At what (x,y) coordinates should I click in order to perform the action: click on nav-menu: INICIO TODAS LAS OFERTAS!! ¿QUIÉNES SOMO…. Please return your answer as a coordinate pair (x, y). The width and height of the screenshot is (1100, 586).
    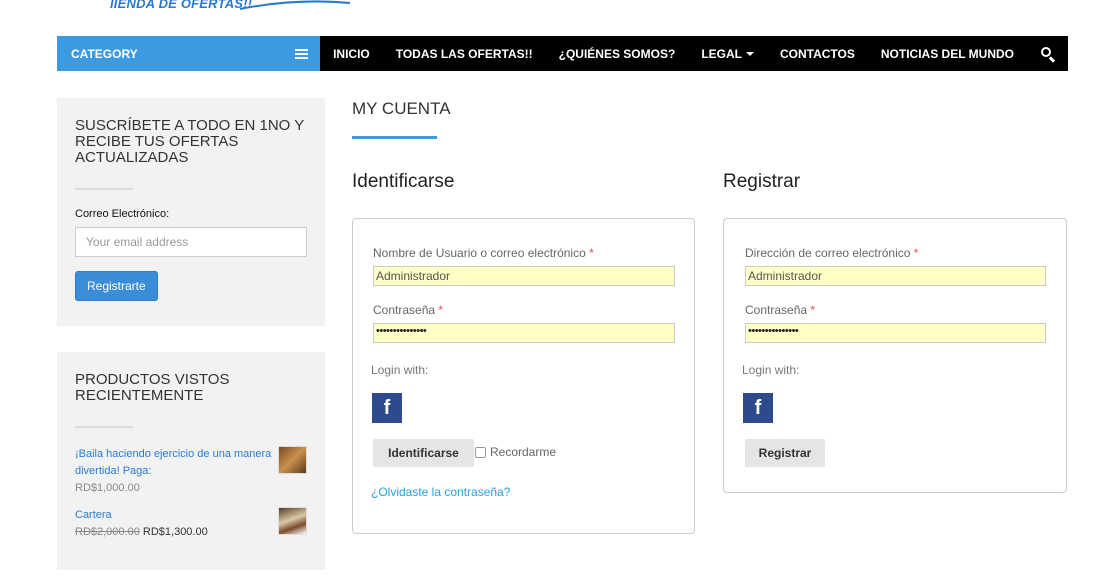
    Looking at the image, I should click on (694, 53).